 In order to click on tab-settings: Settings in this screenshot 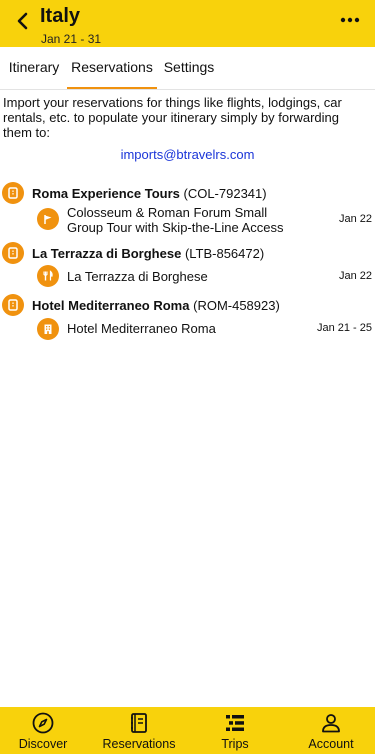, I will do `click(189, 68)`.